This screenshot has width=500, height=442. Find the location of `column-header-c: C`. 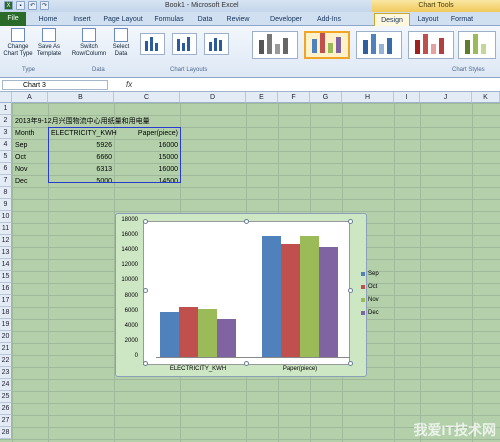

column-header-c: C is located at coordinates (147, 97).